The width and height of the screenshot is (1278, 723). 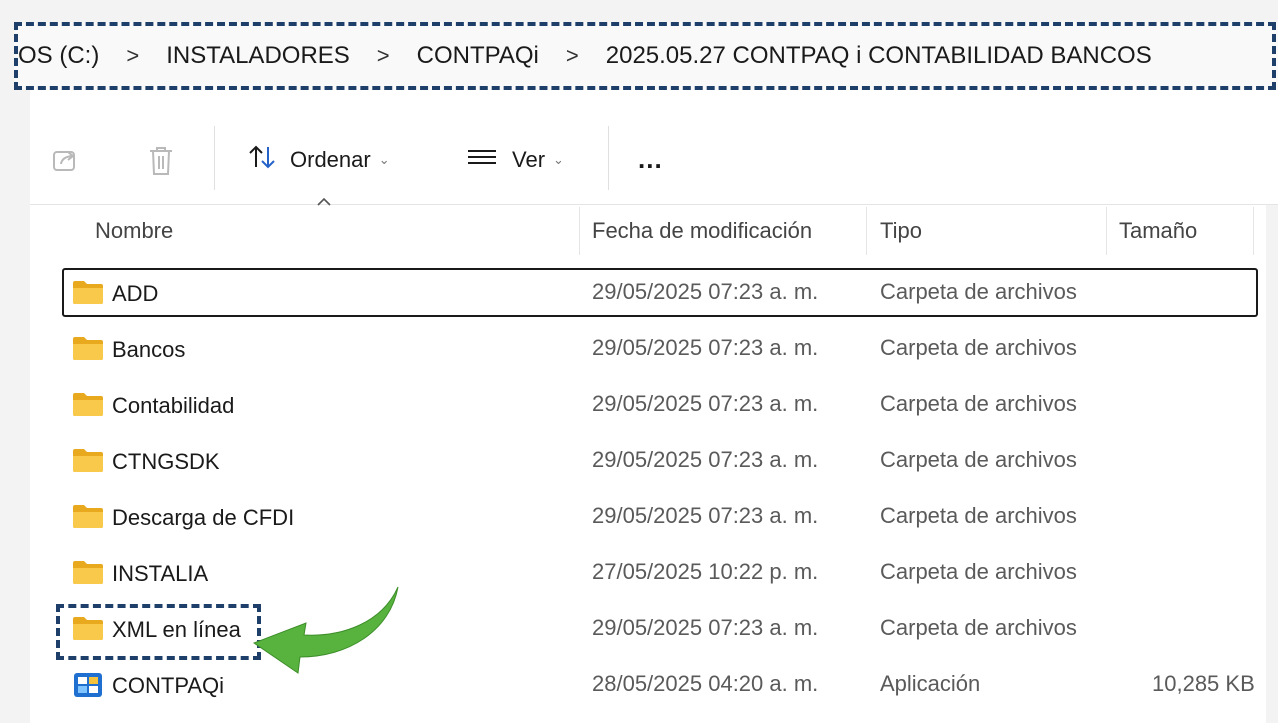 What do you see at coordinates (1272, 464) in the screenshot?
I see `vertical-scrollbar` at bounding box center [1272, 464].